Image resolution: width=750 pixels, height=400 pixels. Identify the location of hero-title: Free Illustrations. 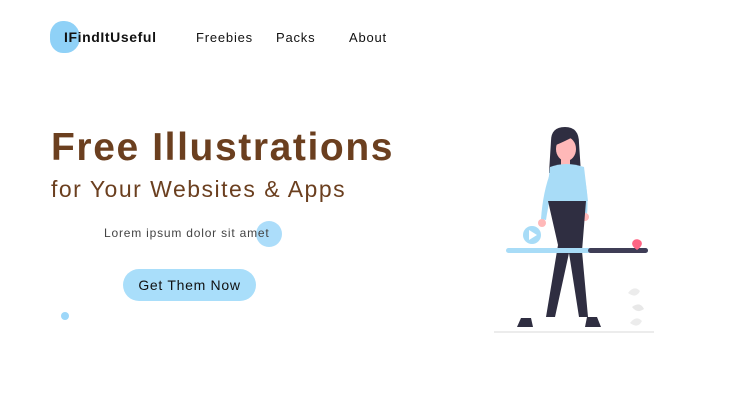
(223, 147).